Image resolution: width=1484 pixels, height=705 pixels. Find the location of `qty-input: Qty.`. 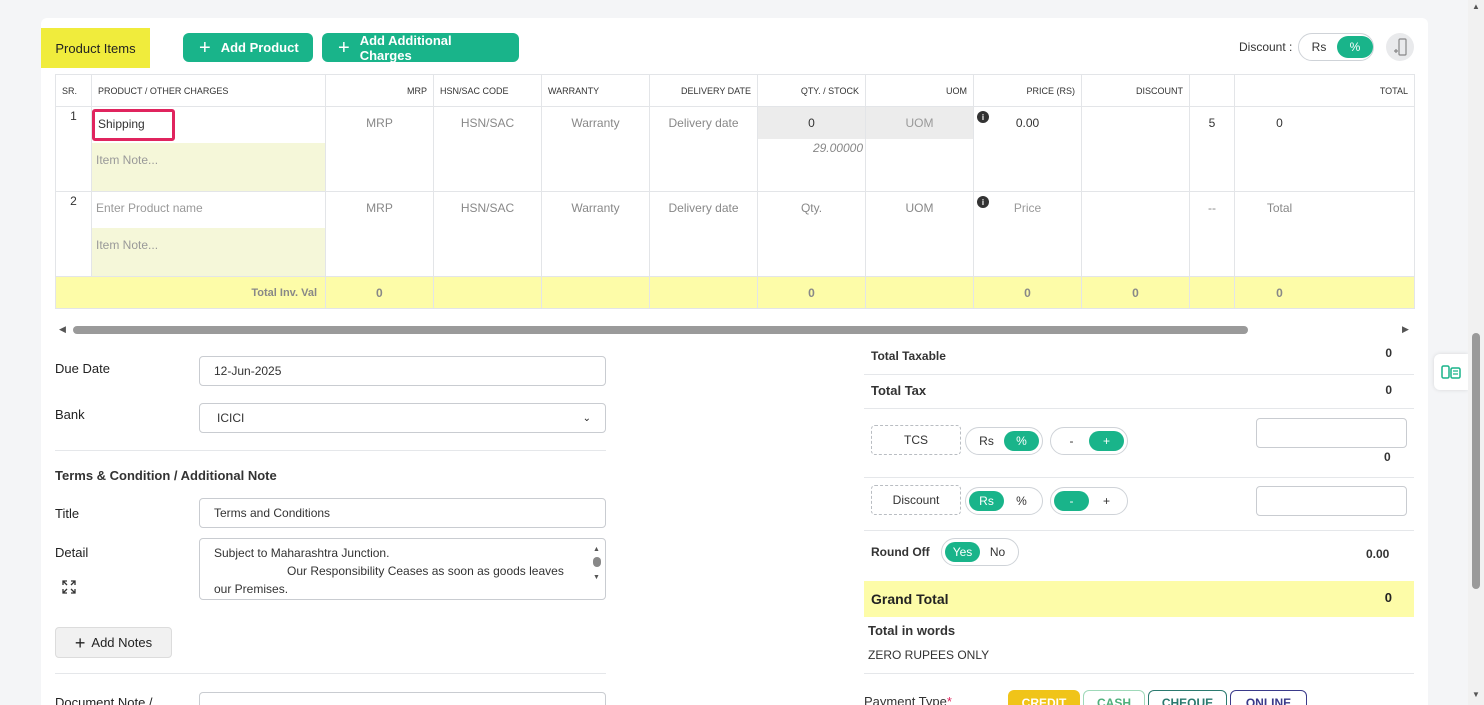

qty-input: Qty. is located at coordinates (811, 234).